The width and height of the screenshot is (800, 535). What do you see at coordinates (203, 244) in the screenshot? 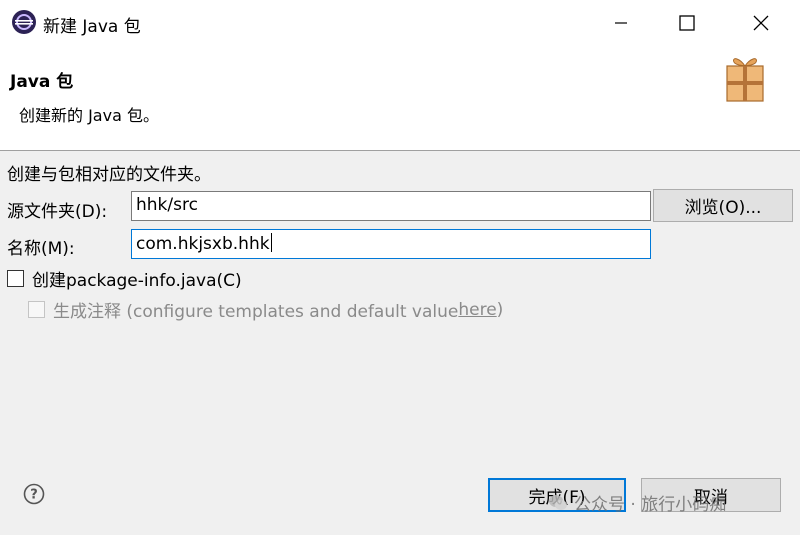
I see `package-name-value: com.hkjsxb.hhk` at bounding box center [203, 244].